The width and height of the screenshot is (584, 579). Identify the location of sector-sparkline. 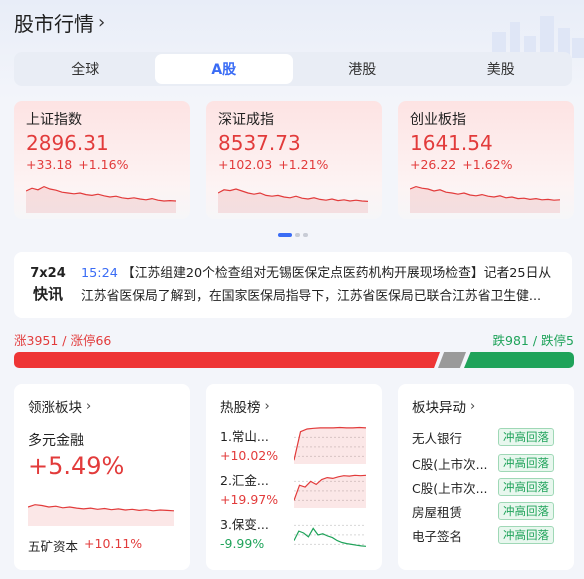
(101, 515).